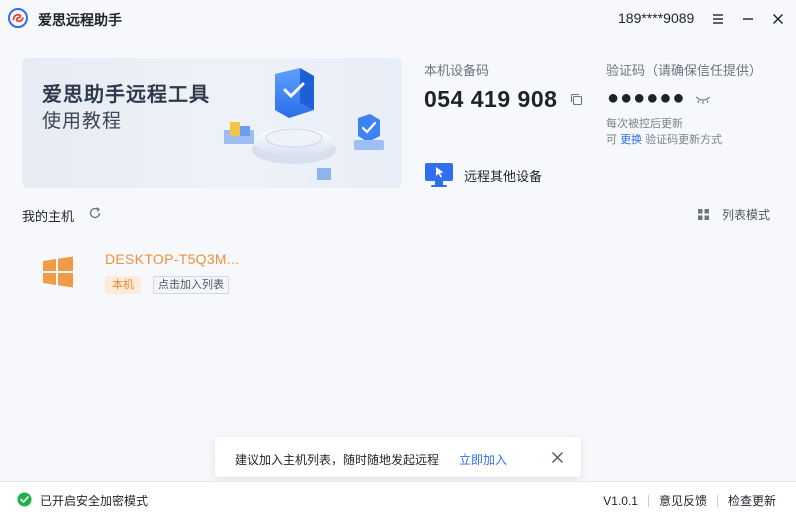 The width and height of the screenshot is (796, 518). Describe the element at coordinates (703, 100) in the screenshot. I see `eye-closed-icon` at that location.